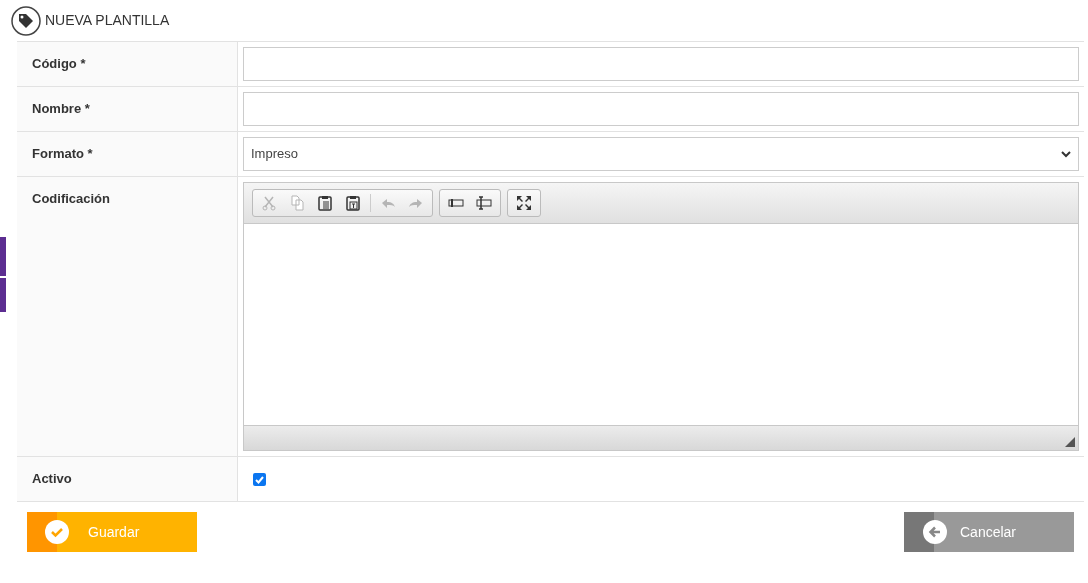 This screenshot has height=583, width=1088. What do you see at coordinates (259, 479) in the screenshot?
I see `active-checkbox` at bounding box center [259, 479].